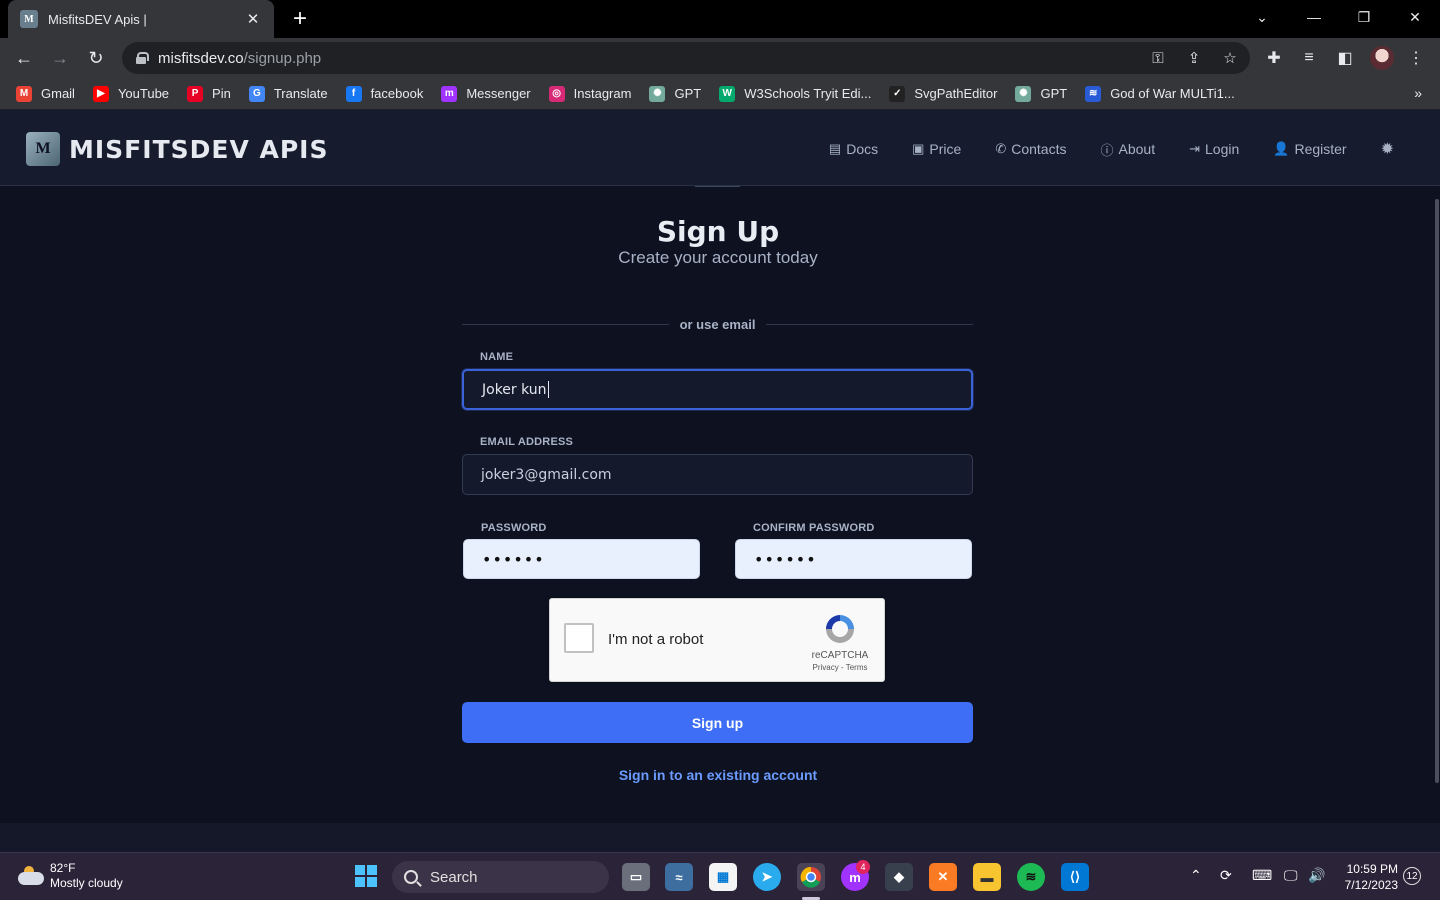  I want to click on weather-condition: Mostly cloudy, so click(86, 883).